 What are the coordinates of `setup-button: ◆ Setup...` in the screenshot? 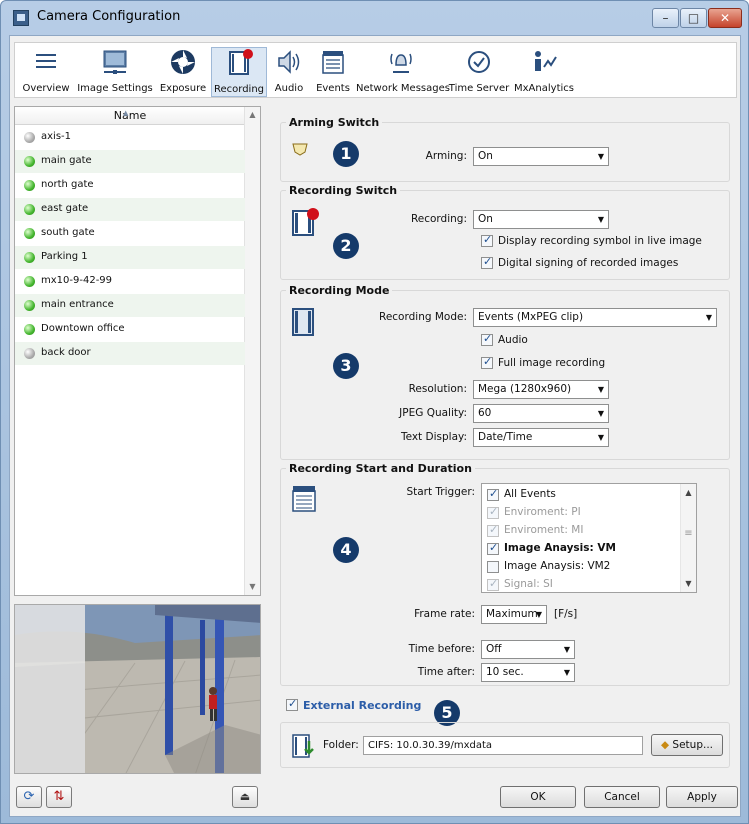 It's located at (687, 745).